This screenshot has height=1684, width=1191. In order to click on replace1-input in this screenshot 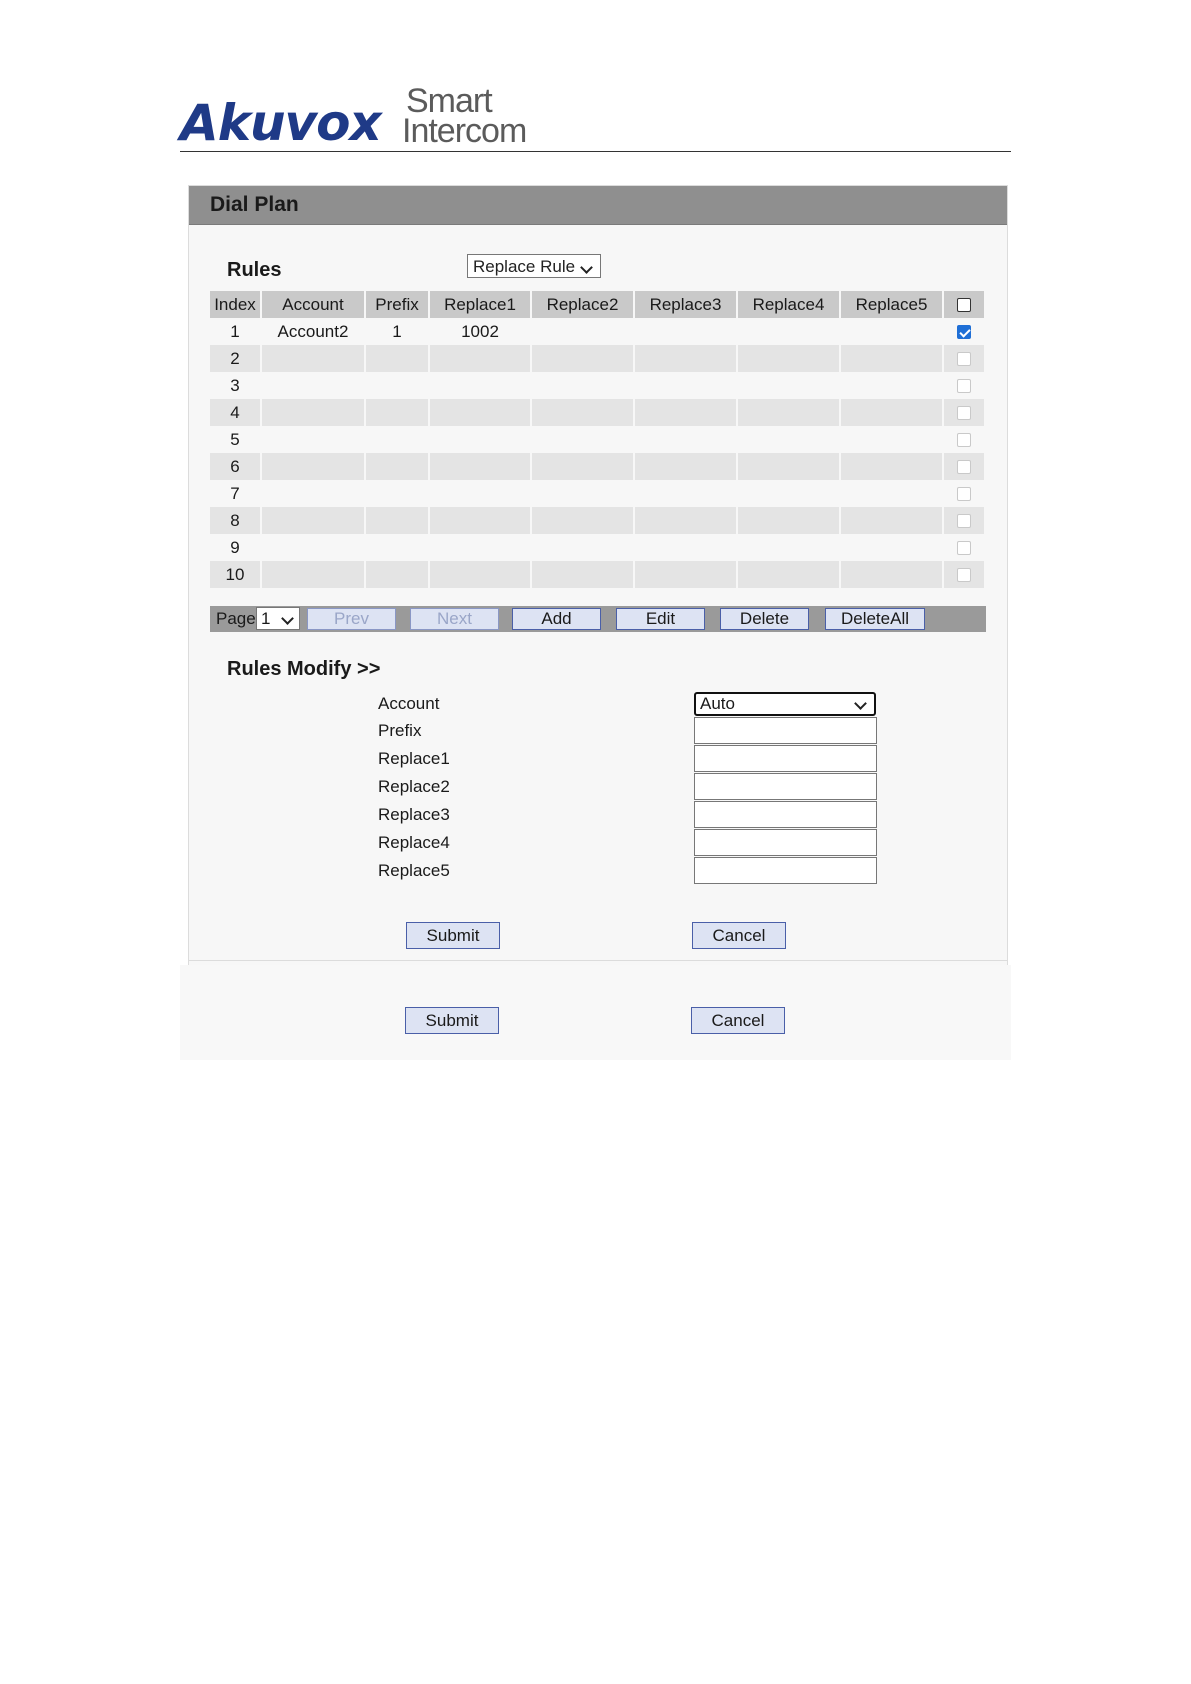, I will do `click(785, 758)`.